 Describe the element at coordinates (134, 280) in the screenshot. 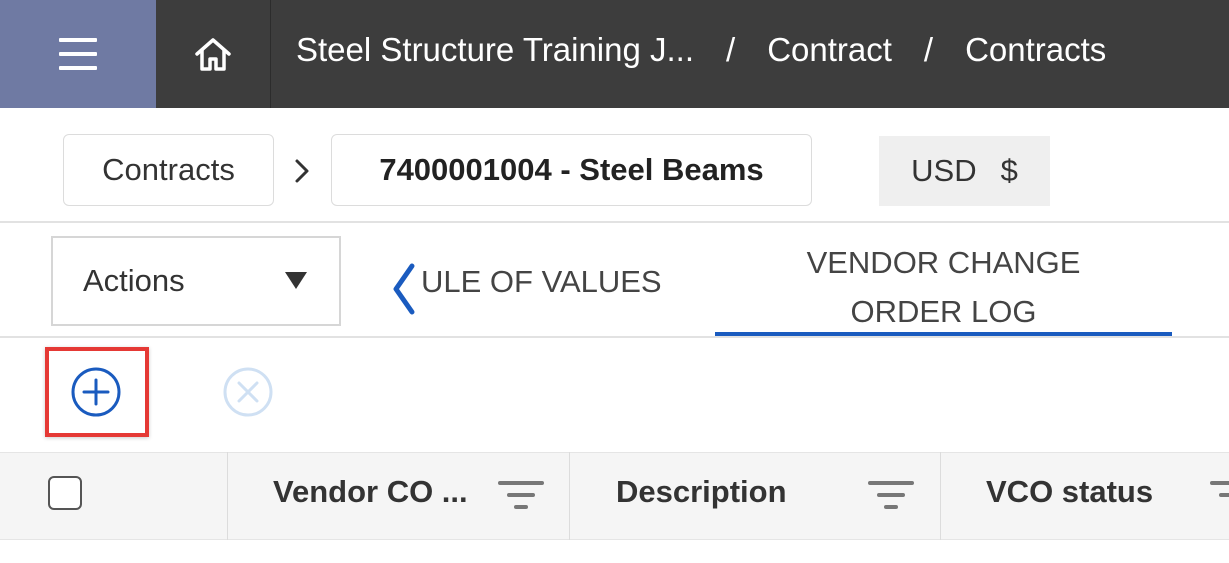

I see `actions-dropdown-label: Actions` at that location.